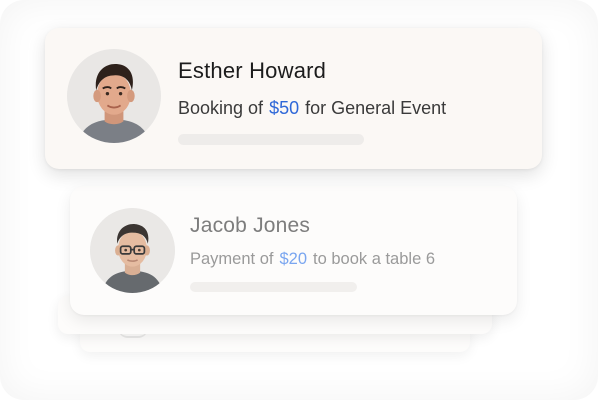  I want to click on amount-value: $50, so click(284, 108).